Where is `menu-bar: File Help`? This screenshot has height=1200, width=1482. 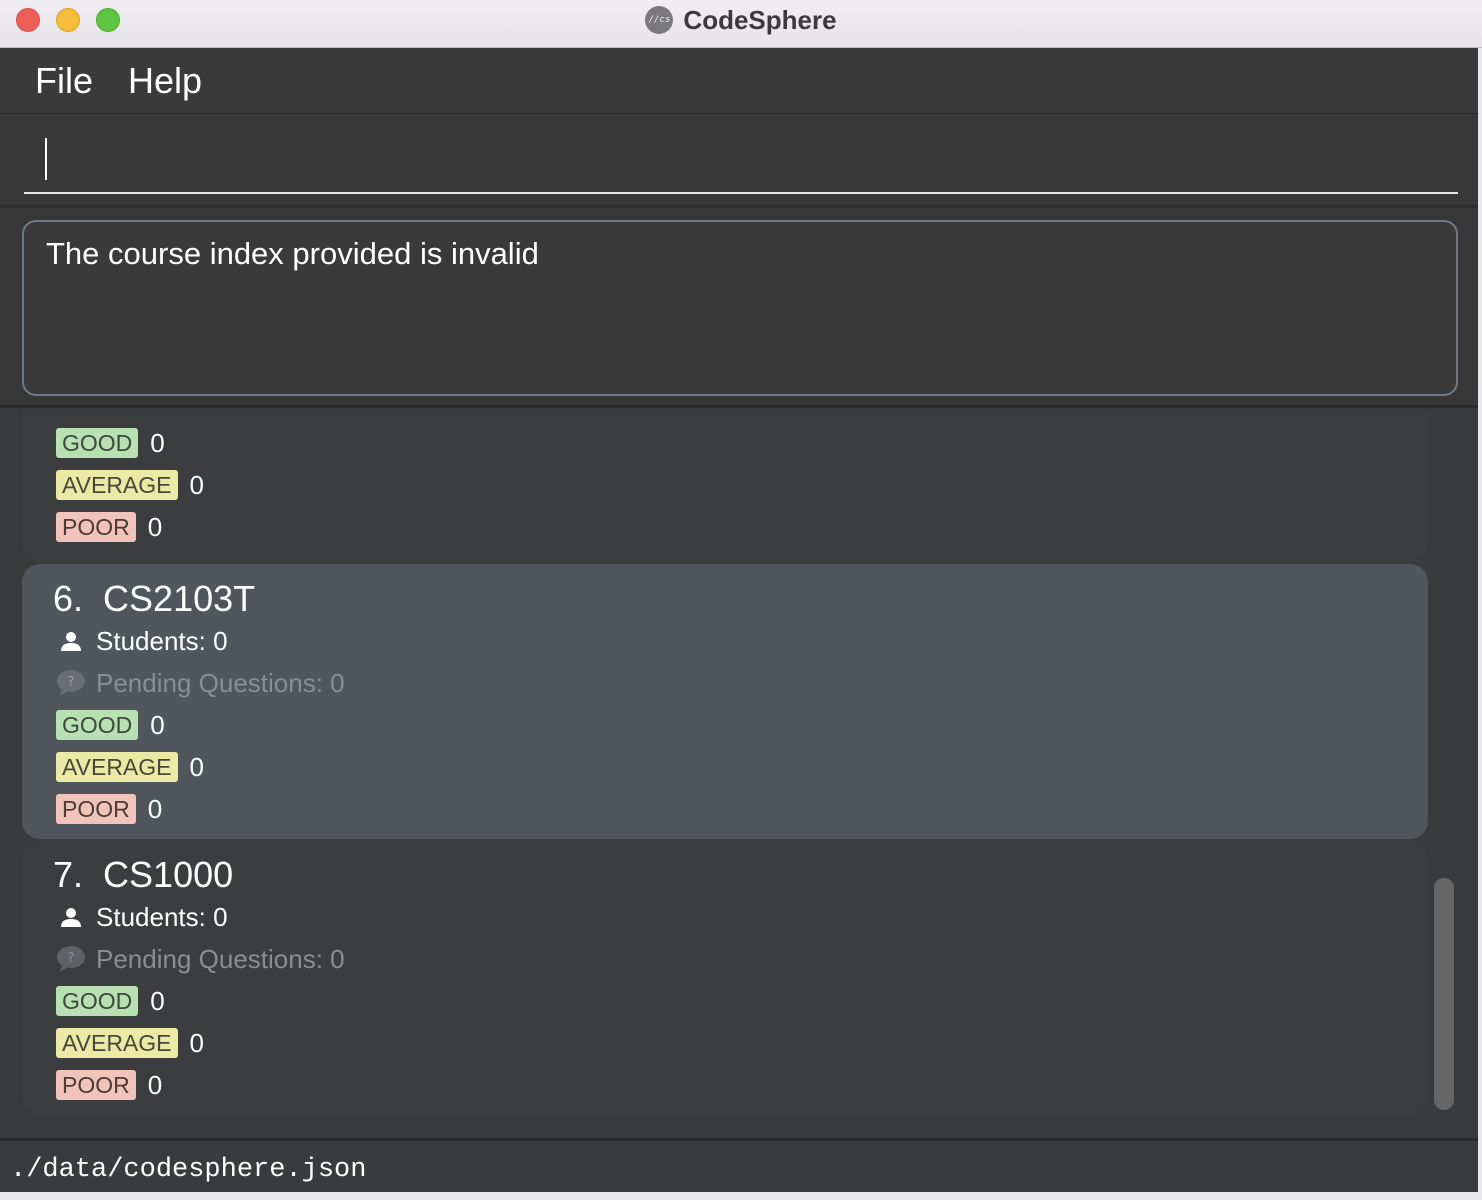
menu-bar: File Help is located at coordinates (740, 81).